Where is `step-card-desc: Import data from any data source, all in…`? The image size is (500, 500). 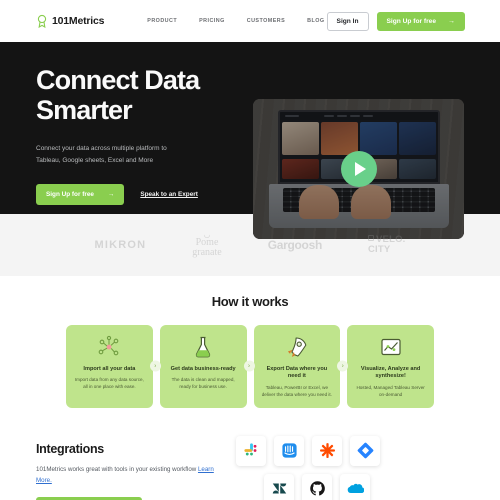 step-card-desc: Import data from any data source, all in… is located at coordinates (109, 383).